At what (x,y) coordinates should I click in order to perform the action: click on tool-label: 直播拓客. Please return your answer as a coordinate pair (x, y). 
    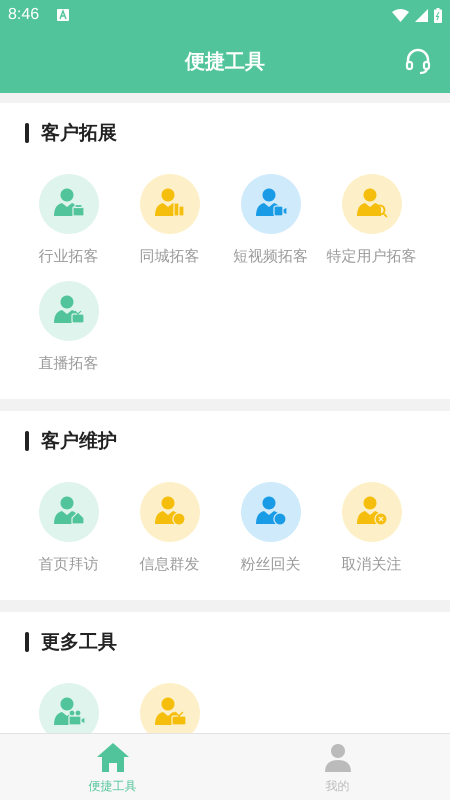
    Looking at the image, I should click on (68, 363).